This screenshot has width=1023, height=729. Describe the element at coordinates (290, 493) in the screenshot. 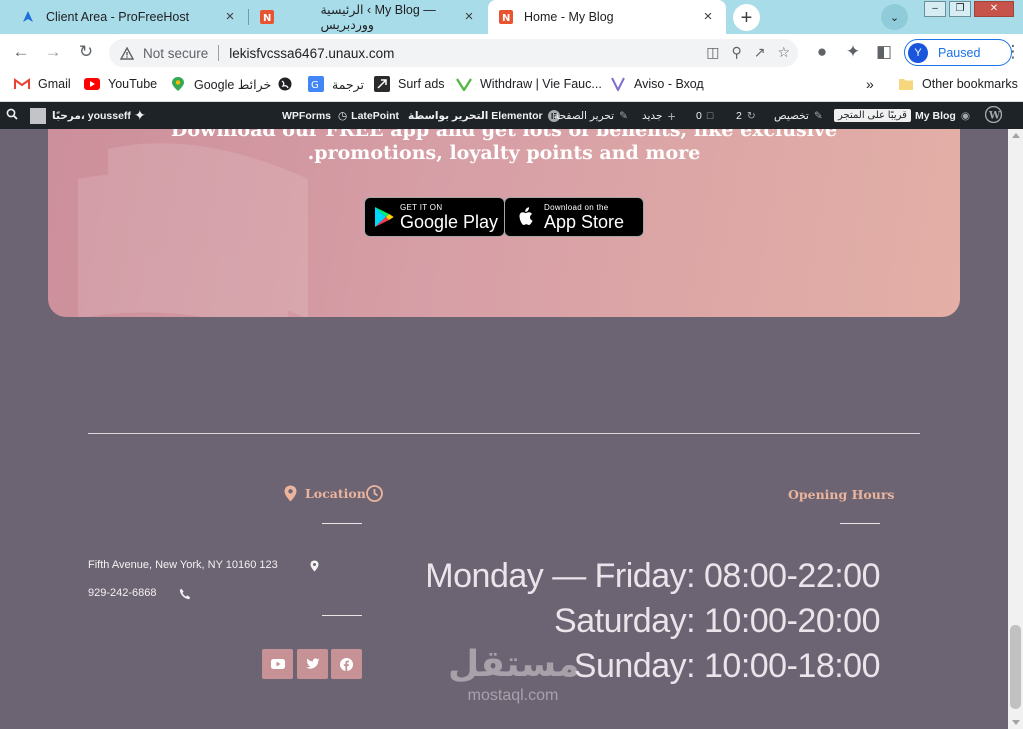

I see `map-pin-icon` at that location.